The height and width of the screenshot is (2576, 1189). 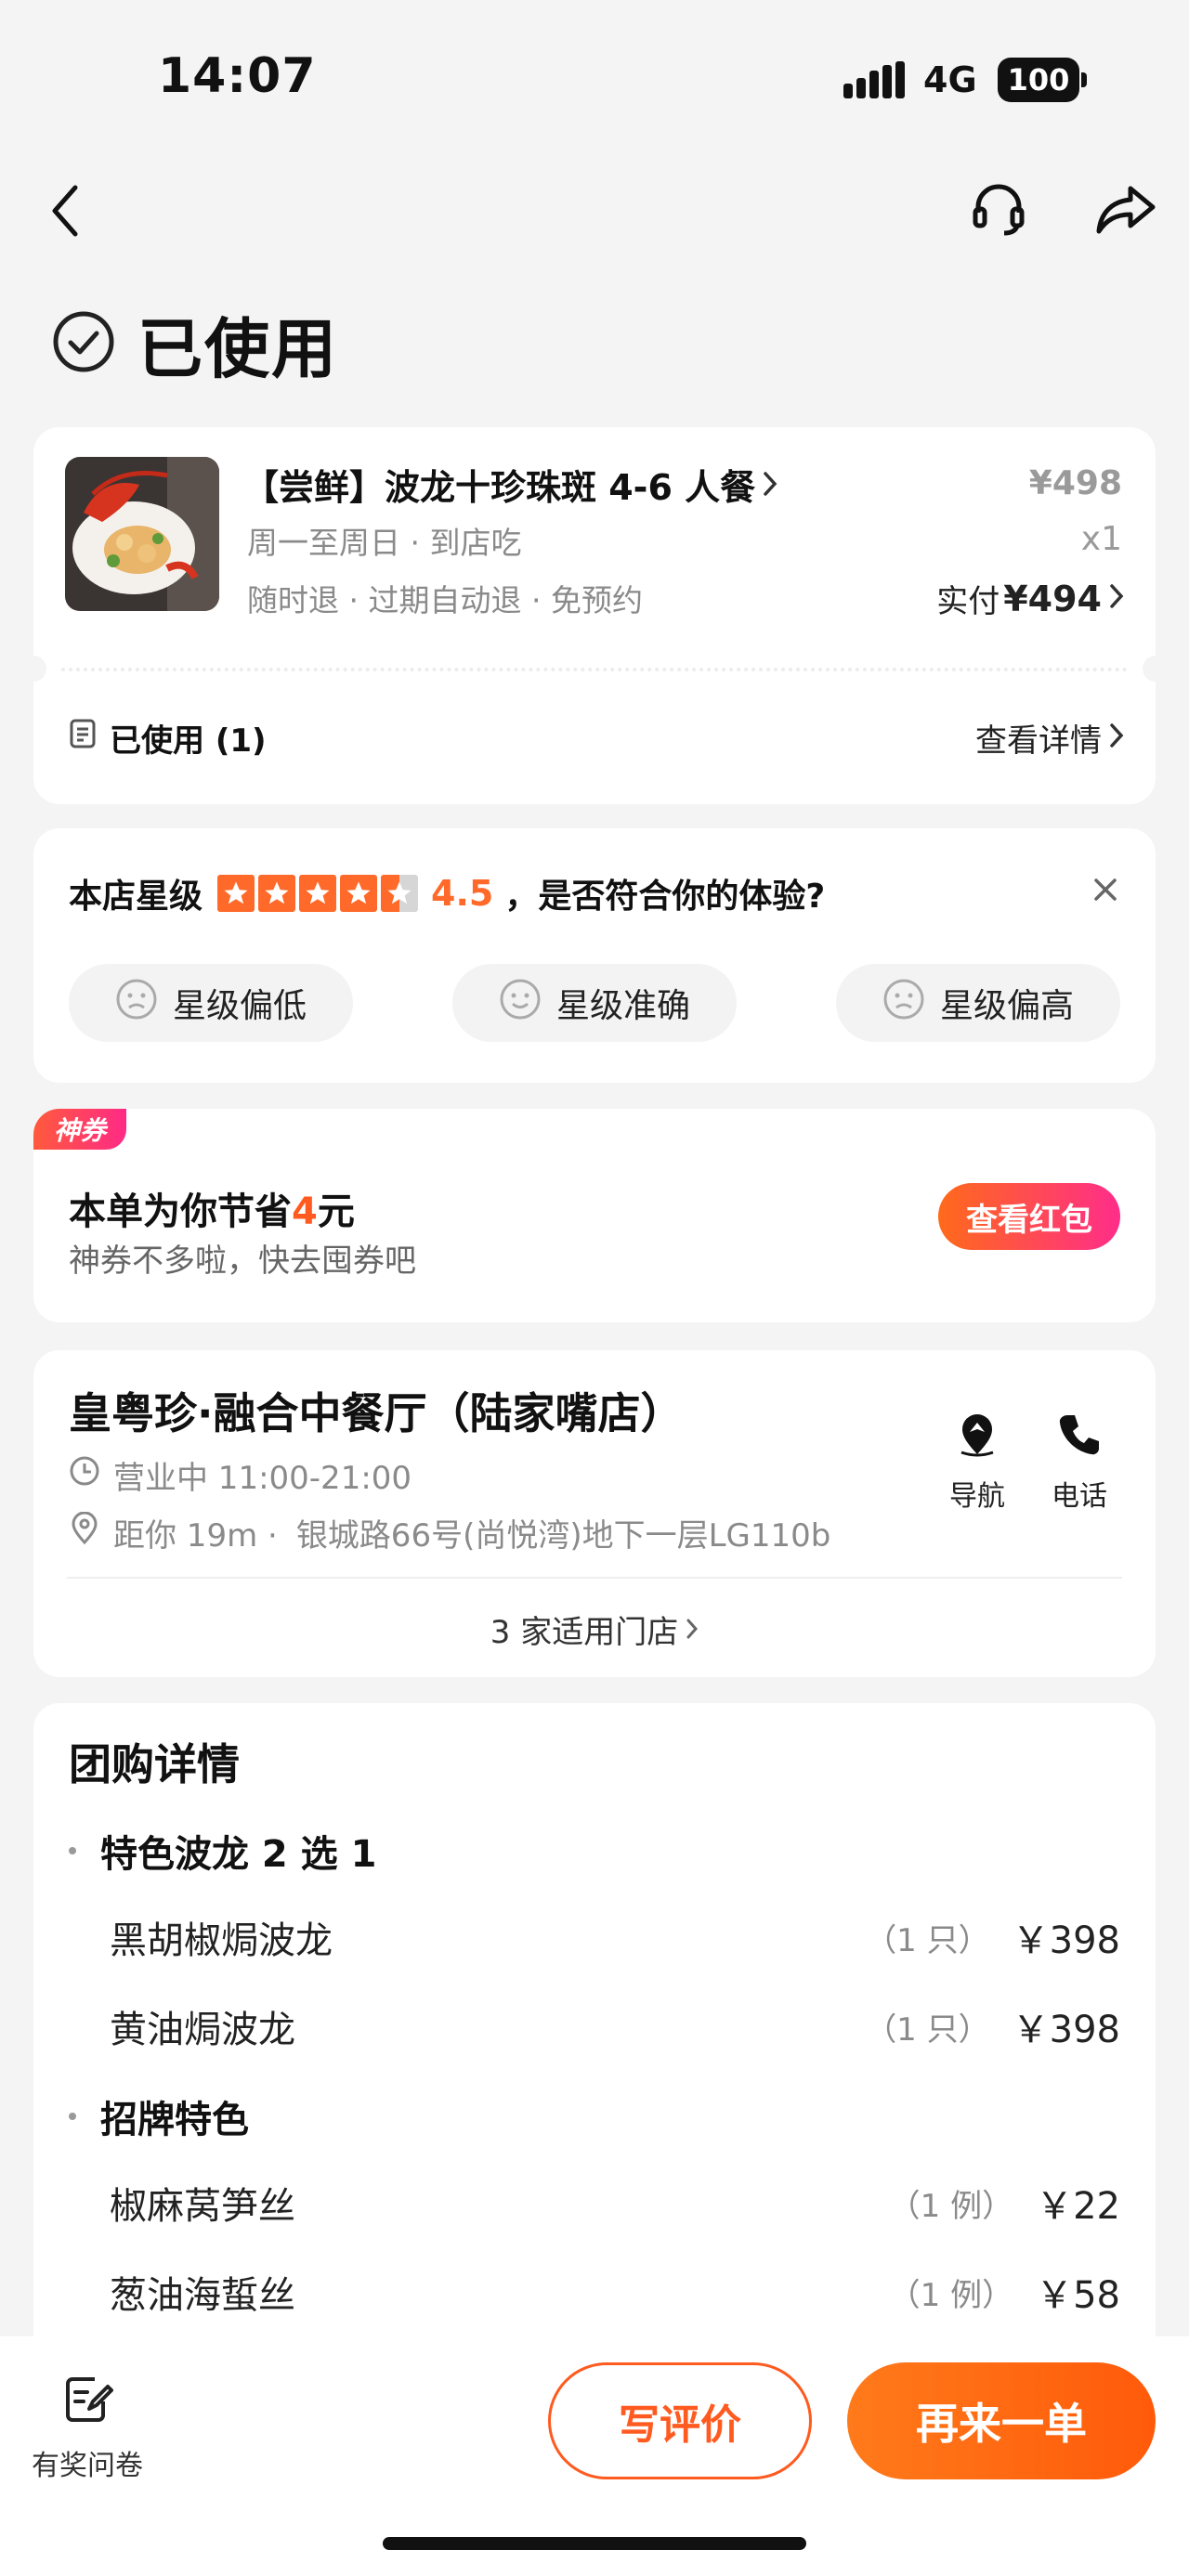 What do you see at coordinates (874, 79) in the screenshot?
I see `signal-icon` at bounding box center [874, 79].